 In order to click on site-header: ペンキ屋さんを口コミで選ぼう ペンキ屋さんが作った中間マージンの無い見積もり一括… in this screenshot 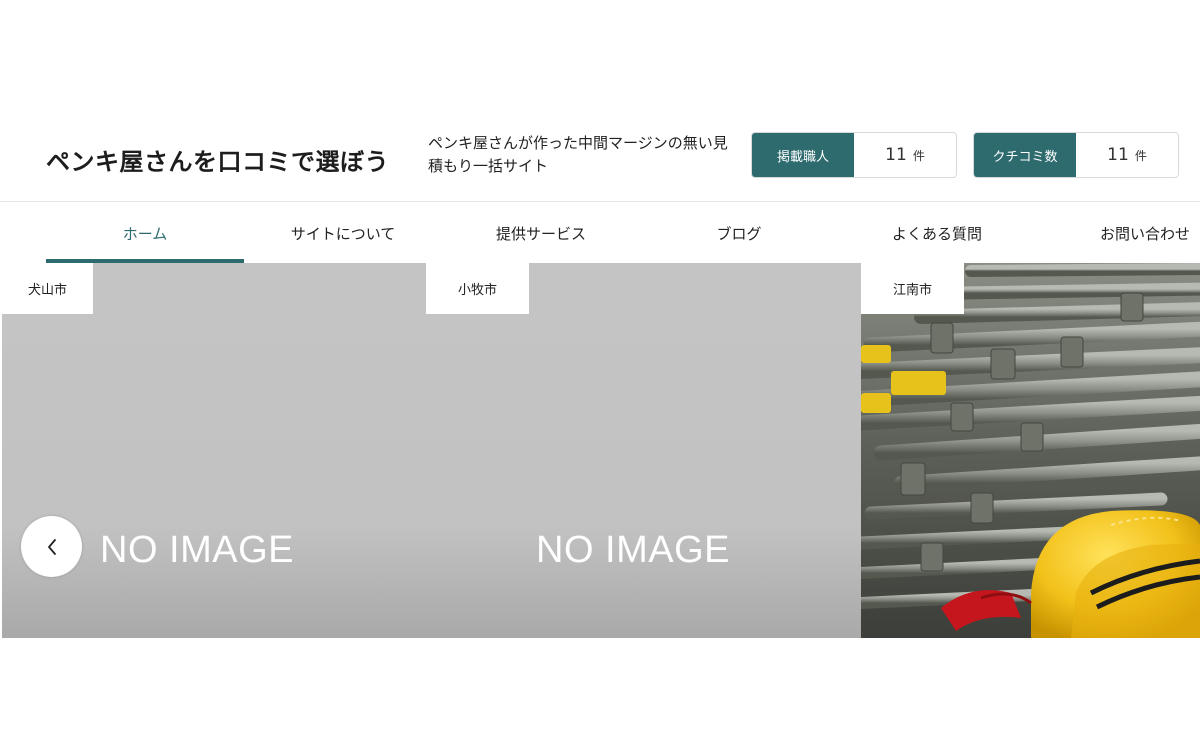, I will do `click(600, 161)`.